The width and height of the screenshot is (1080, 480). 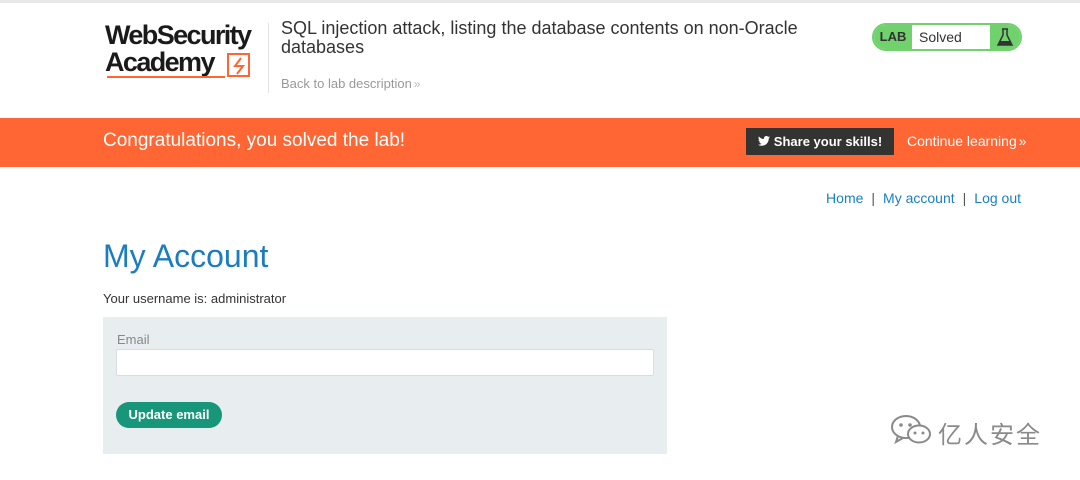 I want to click on username-line: Your username is: administrator, so click(x=195, y=298).